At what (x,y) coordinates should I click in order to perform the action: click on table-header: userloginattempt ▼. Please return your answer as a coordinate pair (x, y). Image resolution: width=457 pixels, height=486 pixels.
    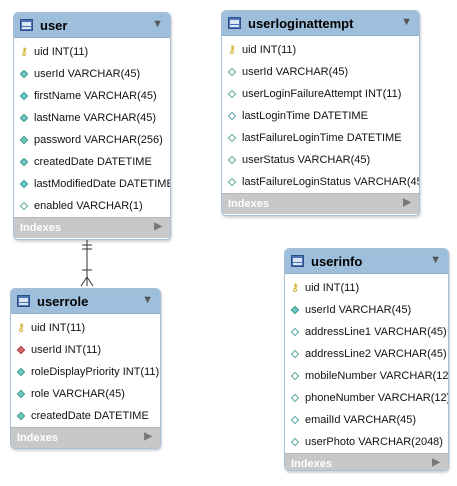
    Looking at the image, I should click on (320, 23).